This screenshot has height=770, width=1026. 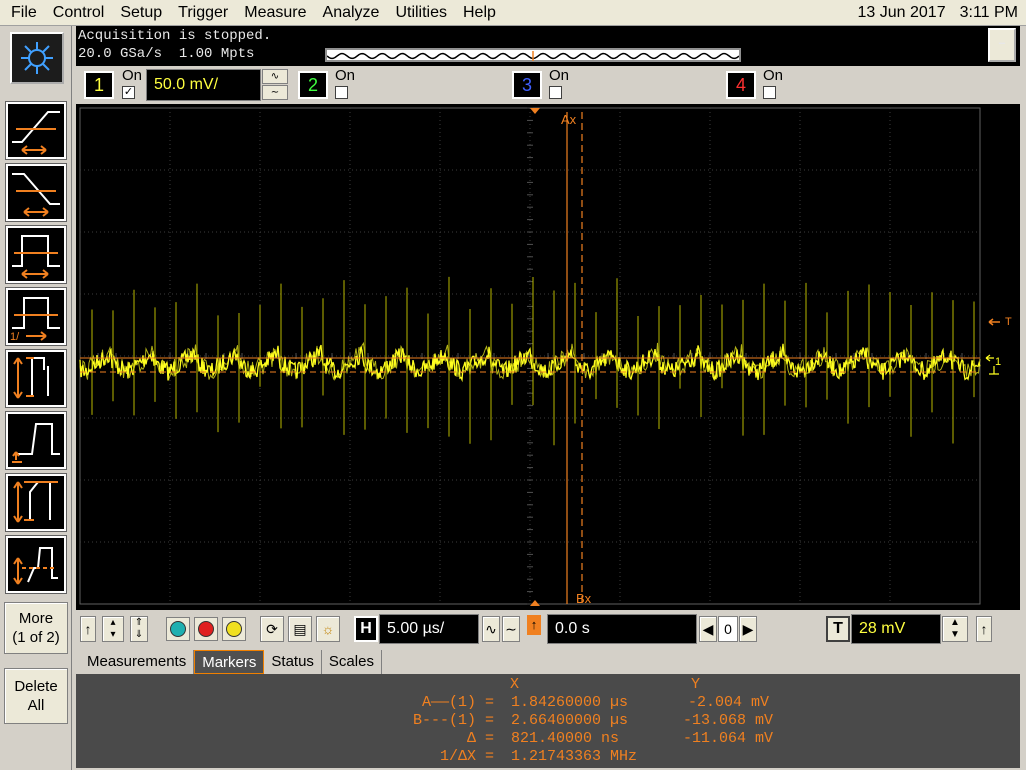 I want to click on delete-label: Delete, so click(x=36, y=686).